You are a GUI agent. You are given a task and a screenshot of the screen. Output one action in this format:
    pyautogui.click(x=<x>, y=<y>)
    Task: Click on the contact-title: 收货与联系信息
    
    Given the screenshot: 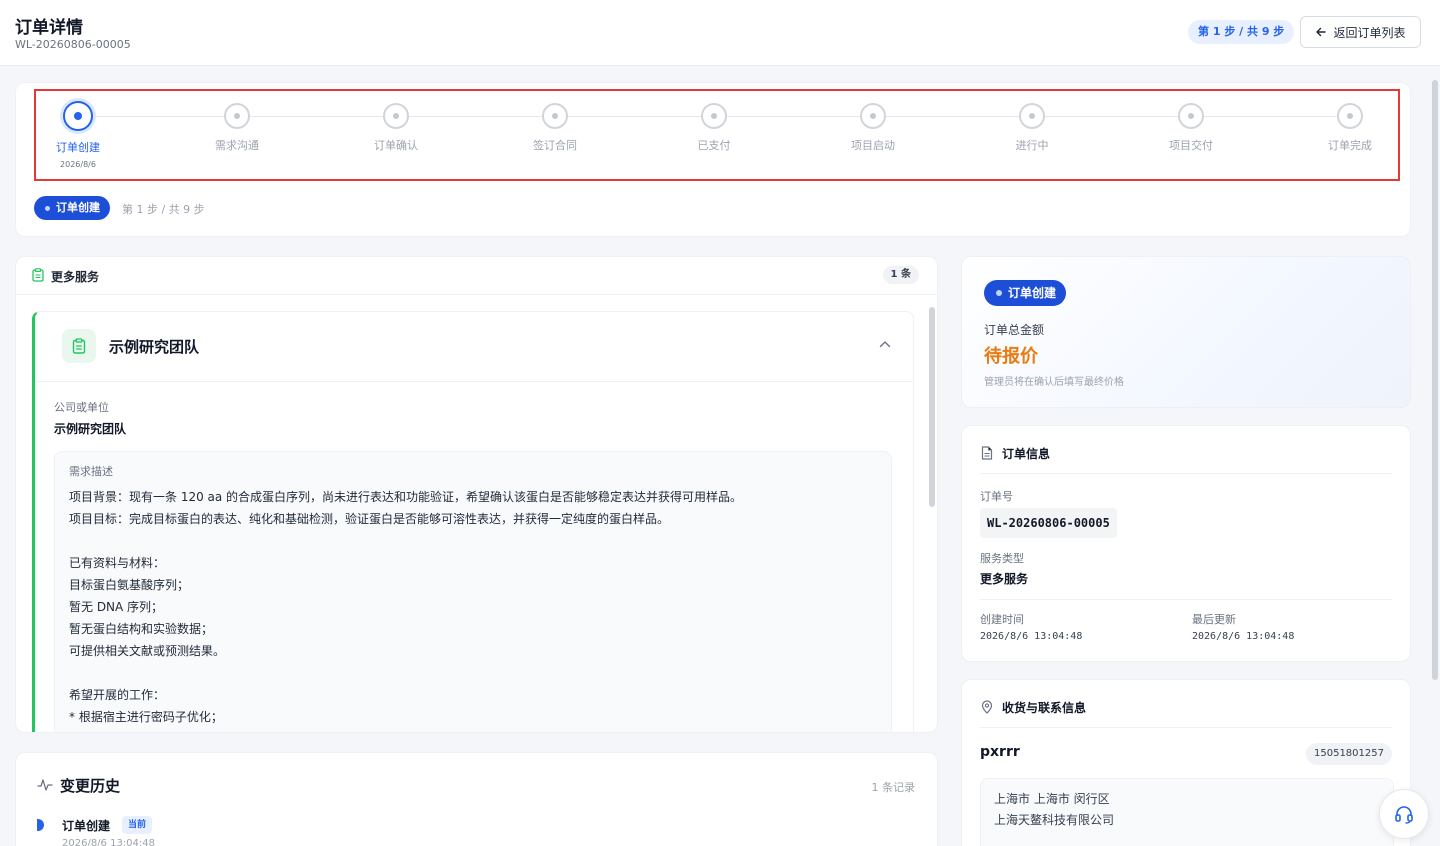 What is the action you would take?
    pyautogui.click(x=1044, y=708)
    